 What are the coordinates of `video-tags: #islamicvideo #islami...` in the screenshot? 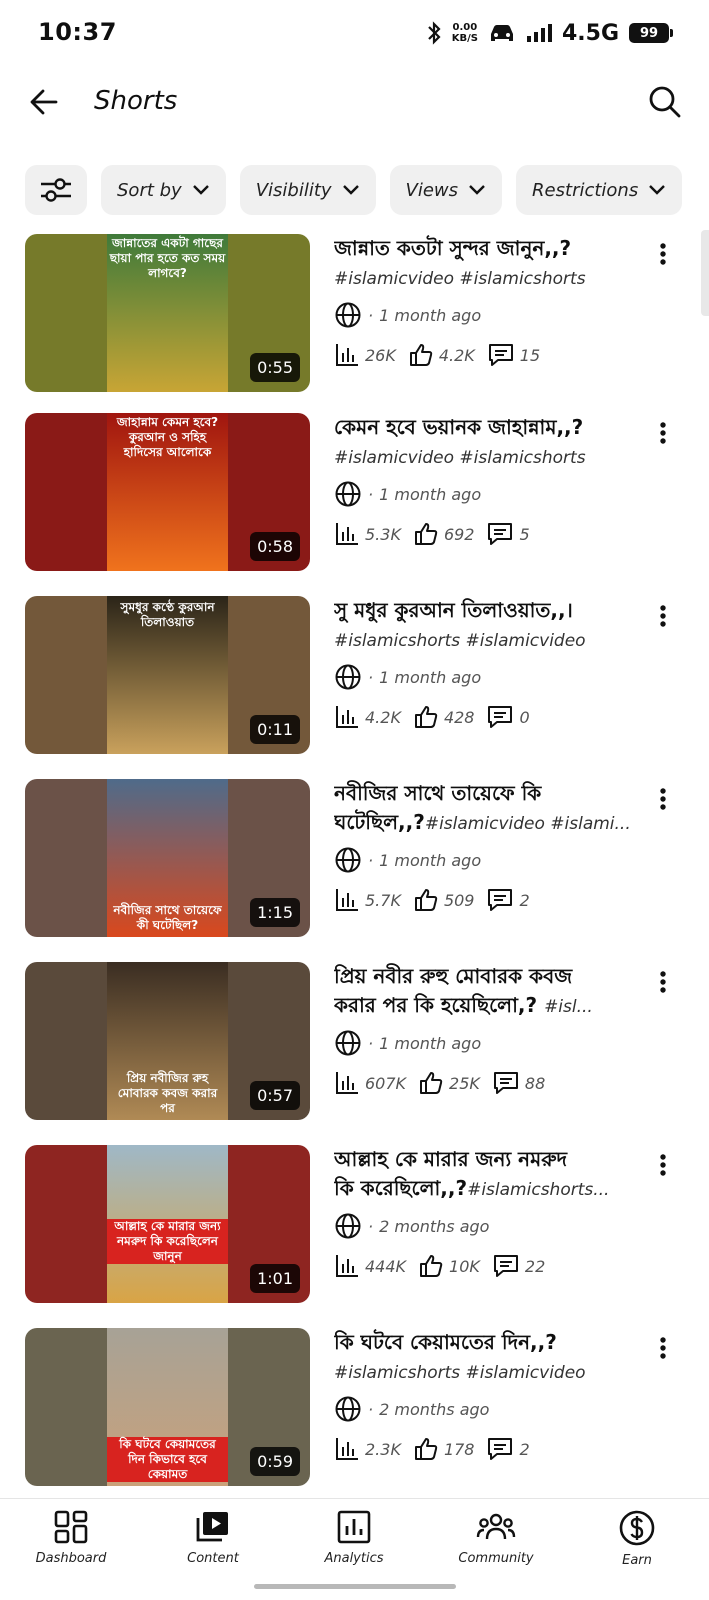 It's located at (527, 824).